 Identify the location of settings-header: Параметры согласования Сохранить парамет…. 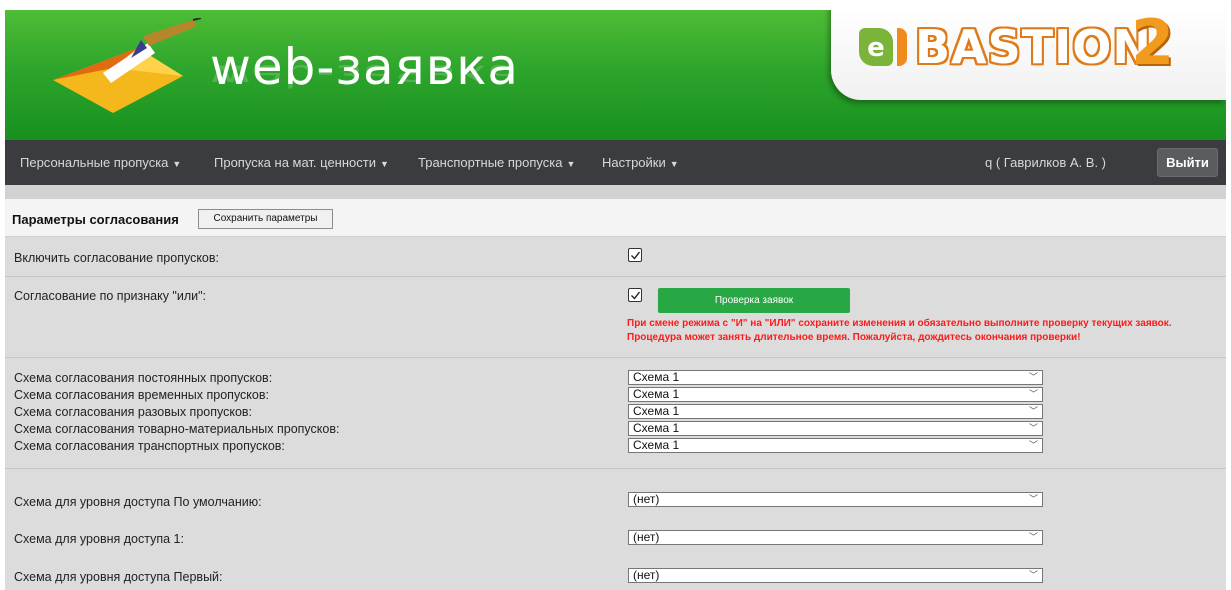
(615, 218).